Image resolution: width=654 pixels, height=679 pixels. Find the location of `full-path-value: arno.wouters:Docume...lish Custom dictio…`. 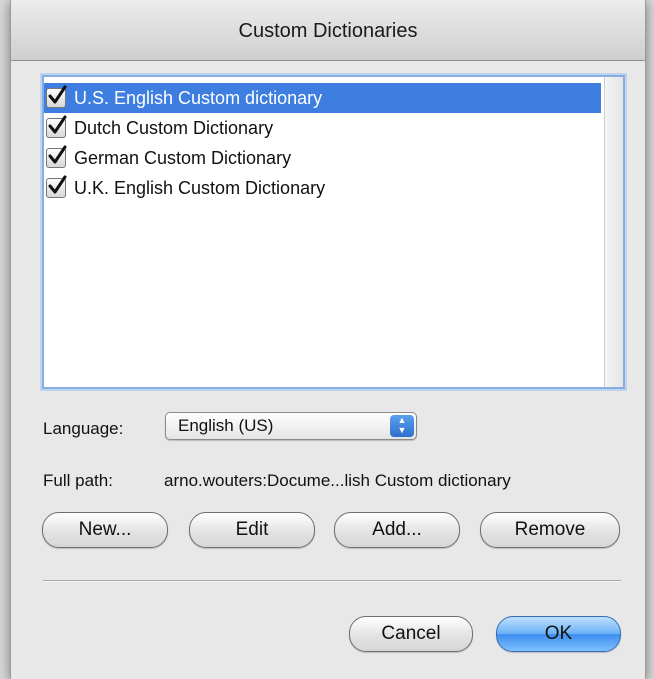

full-path-value: arno.wouters:Docume...lish Custom dictio… is located at coordinates (337, 480).